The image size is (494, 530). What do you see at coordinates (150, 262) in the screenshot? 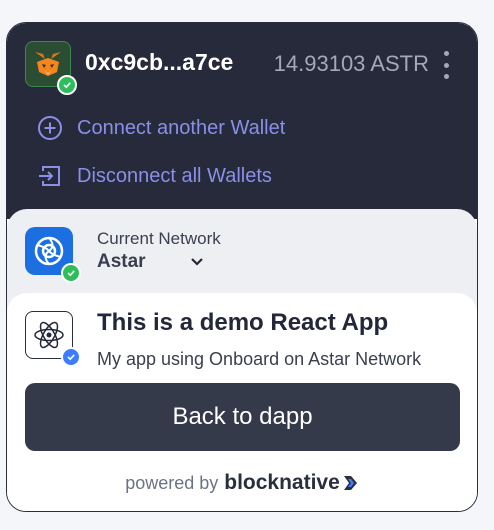
I see `network-selector: Astar` at bounding box center [150, 262].